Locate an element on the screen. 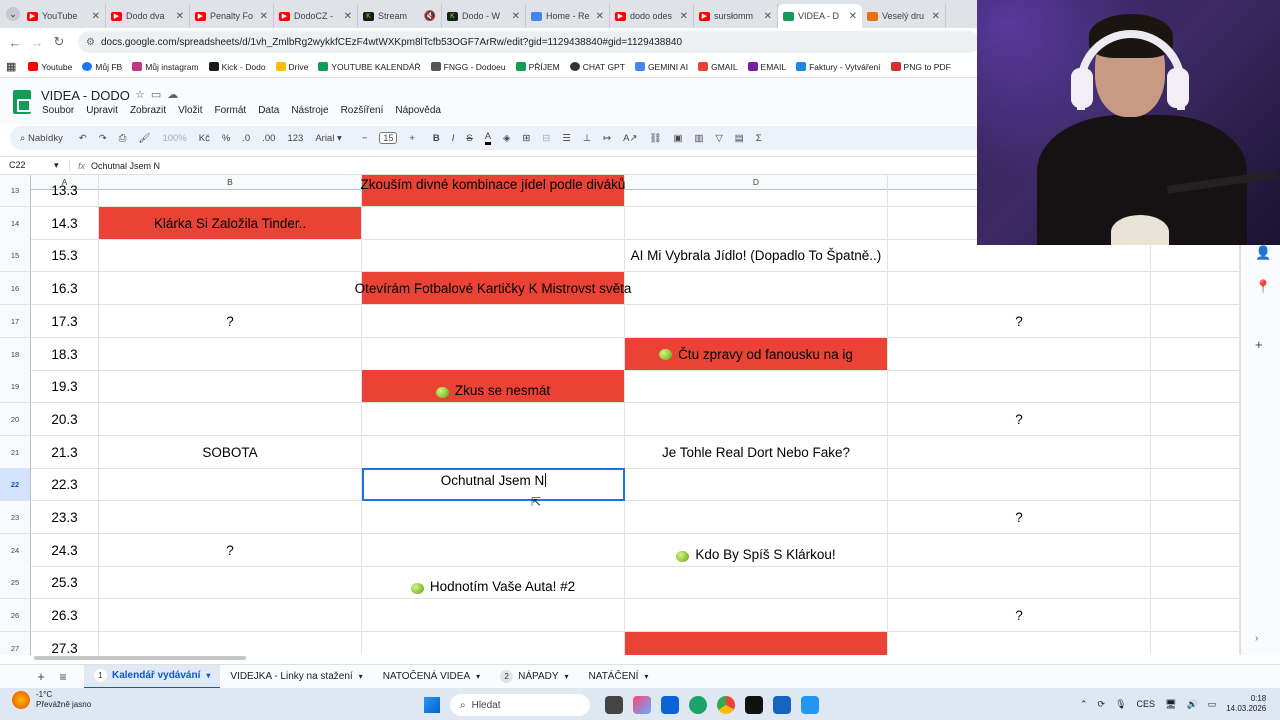  language-indicator: CES is located at coordinates (1146, 704).